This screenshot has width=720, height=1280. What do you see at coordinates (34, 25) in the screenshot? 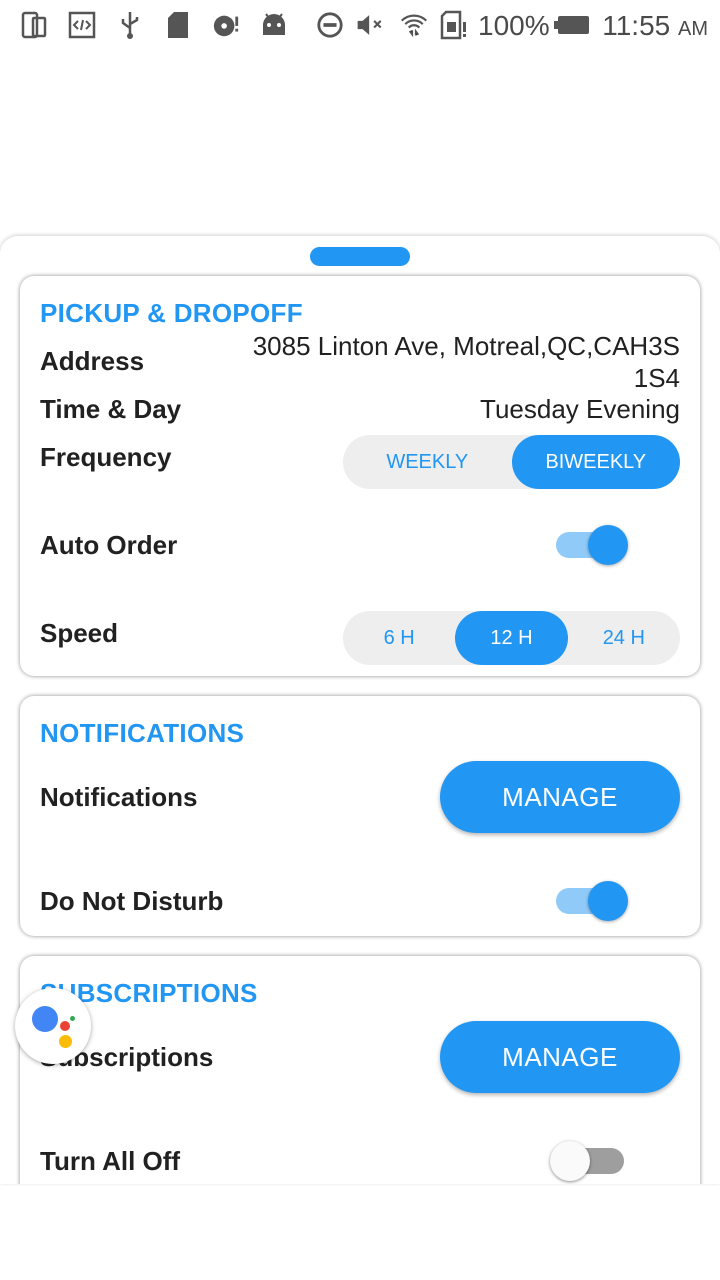
I see `device-icon` at bounding box center [34, 25].